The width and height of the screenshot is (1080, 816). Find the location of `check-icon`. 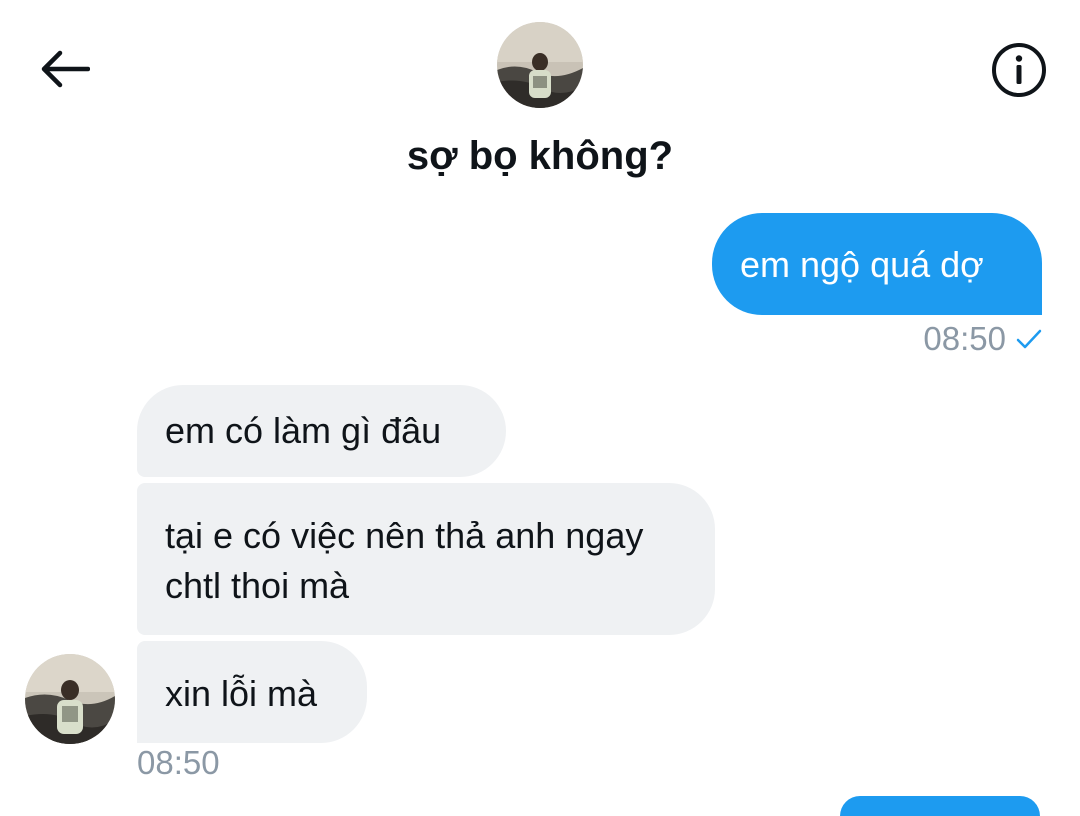

check-icon is located at coordinates (1029, 339).